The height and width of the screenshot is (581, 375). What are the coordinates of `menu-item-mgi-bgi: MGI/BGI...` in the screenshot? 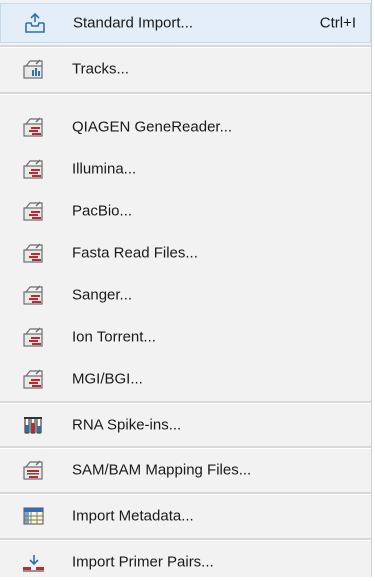 It's located at (185, 379).